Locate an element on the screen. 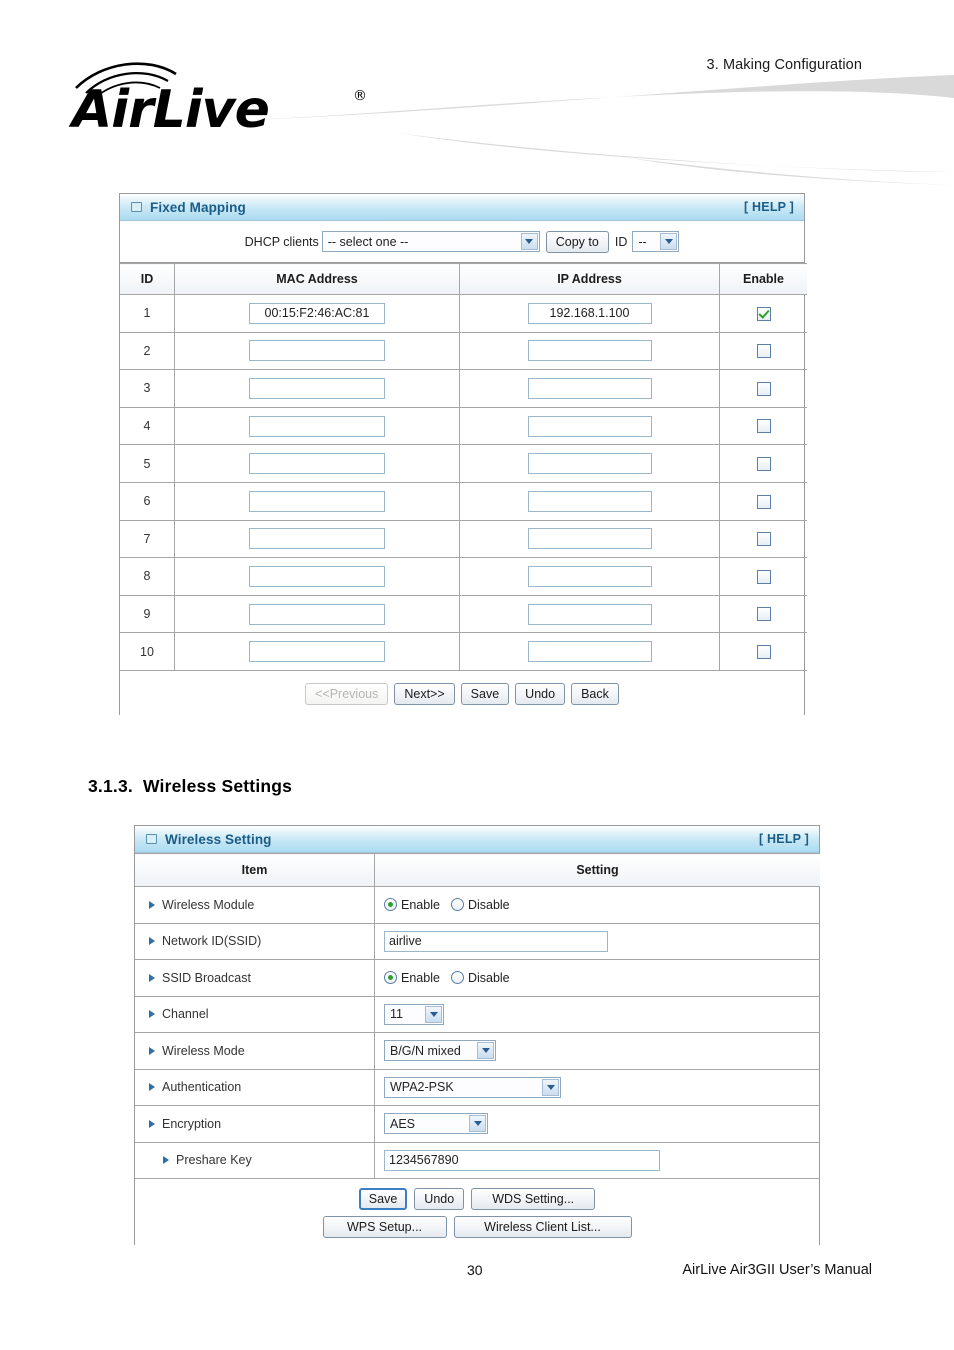  ssid-broadcast-radio-disable is located at coordinates (457, 978).